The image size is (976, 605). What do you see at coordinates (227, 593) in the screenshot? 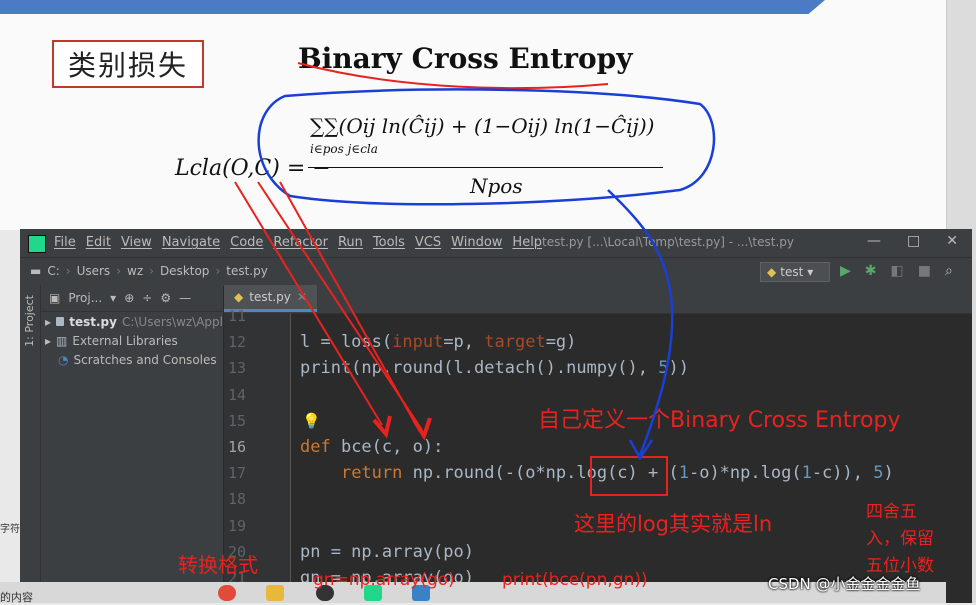
I see `chrome-icon` at bounding box center [227, 593].